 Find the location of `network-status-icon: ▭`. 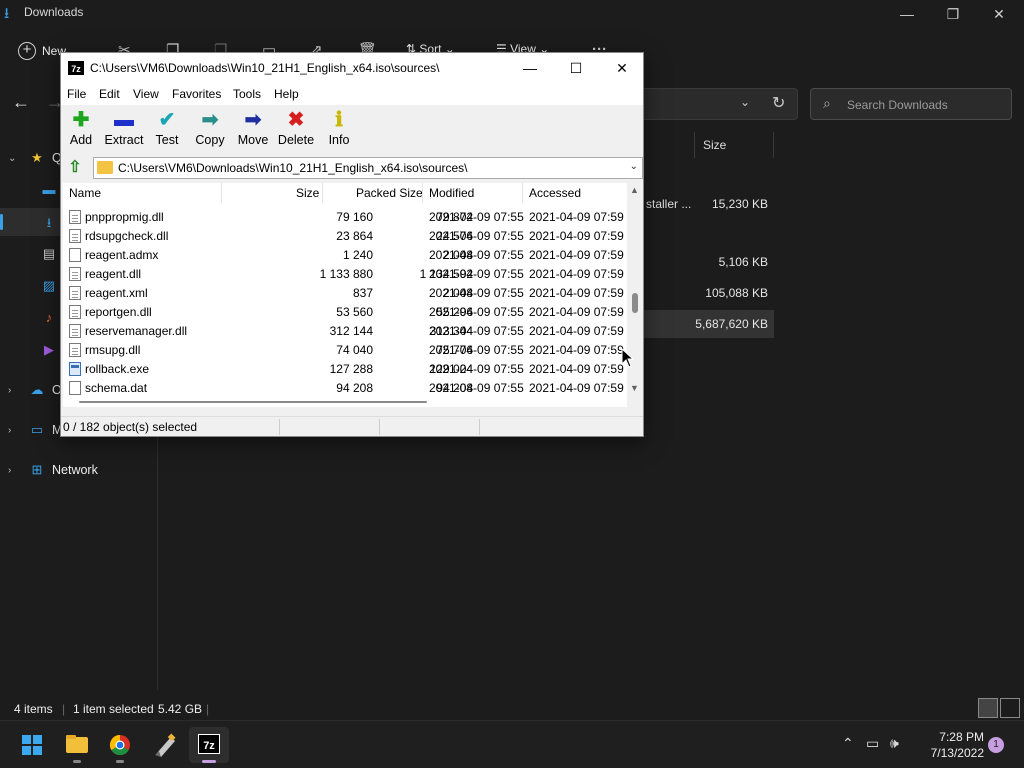

network-status-icon: ▭ is located at coordinates (872, 743).